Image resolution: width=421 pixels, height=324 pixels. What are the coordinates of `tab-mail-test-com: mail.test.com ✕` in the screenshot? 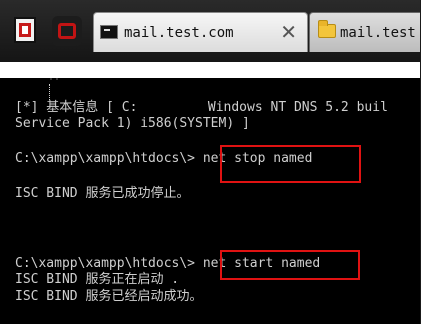 It's located at (200, 32).